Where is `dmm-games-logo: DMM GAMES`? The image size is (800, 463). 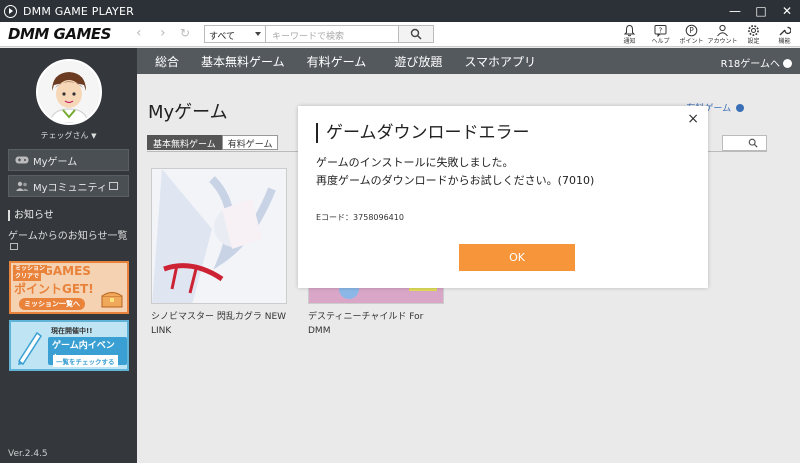
dmm-games-logo: DMM GAMES is located at coordinates (59, 34).